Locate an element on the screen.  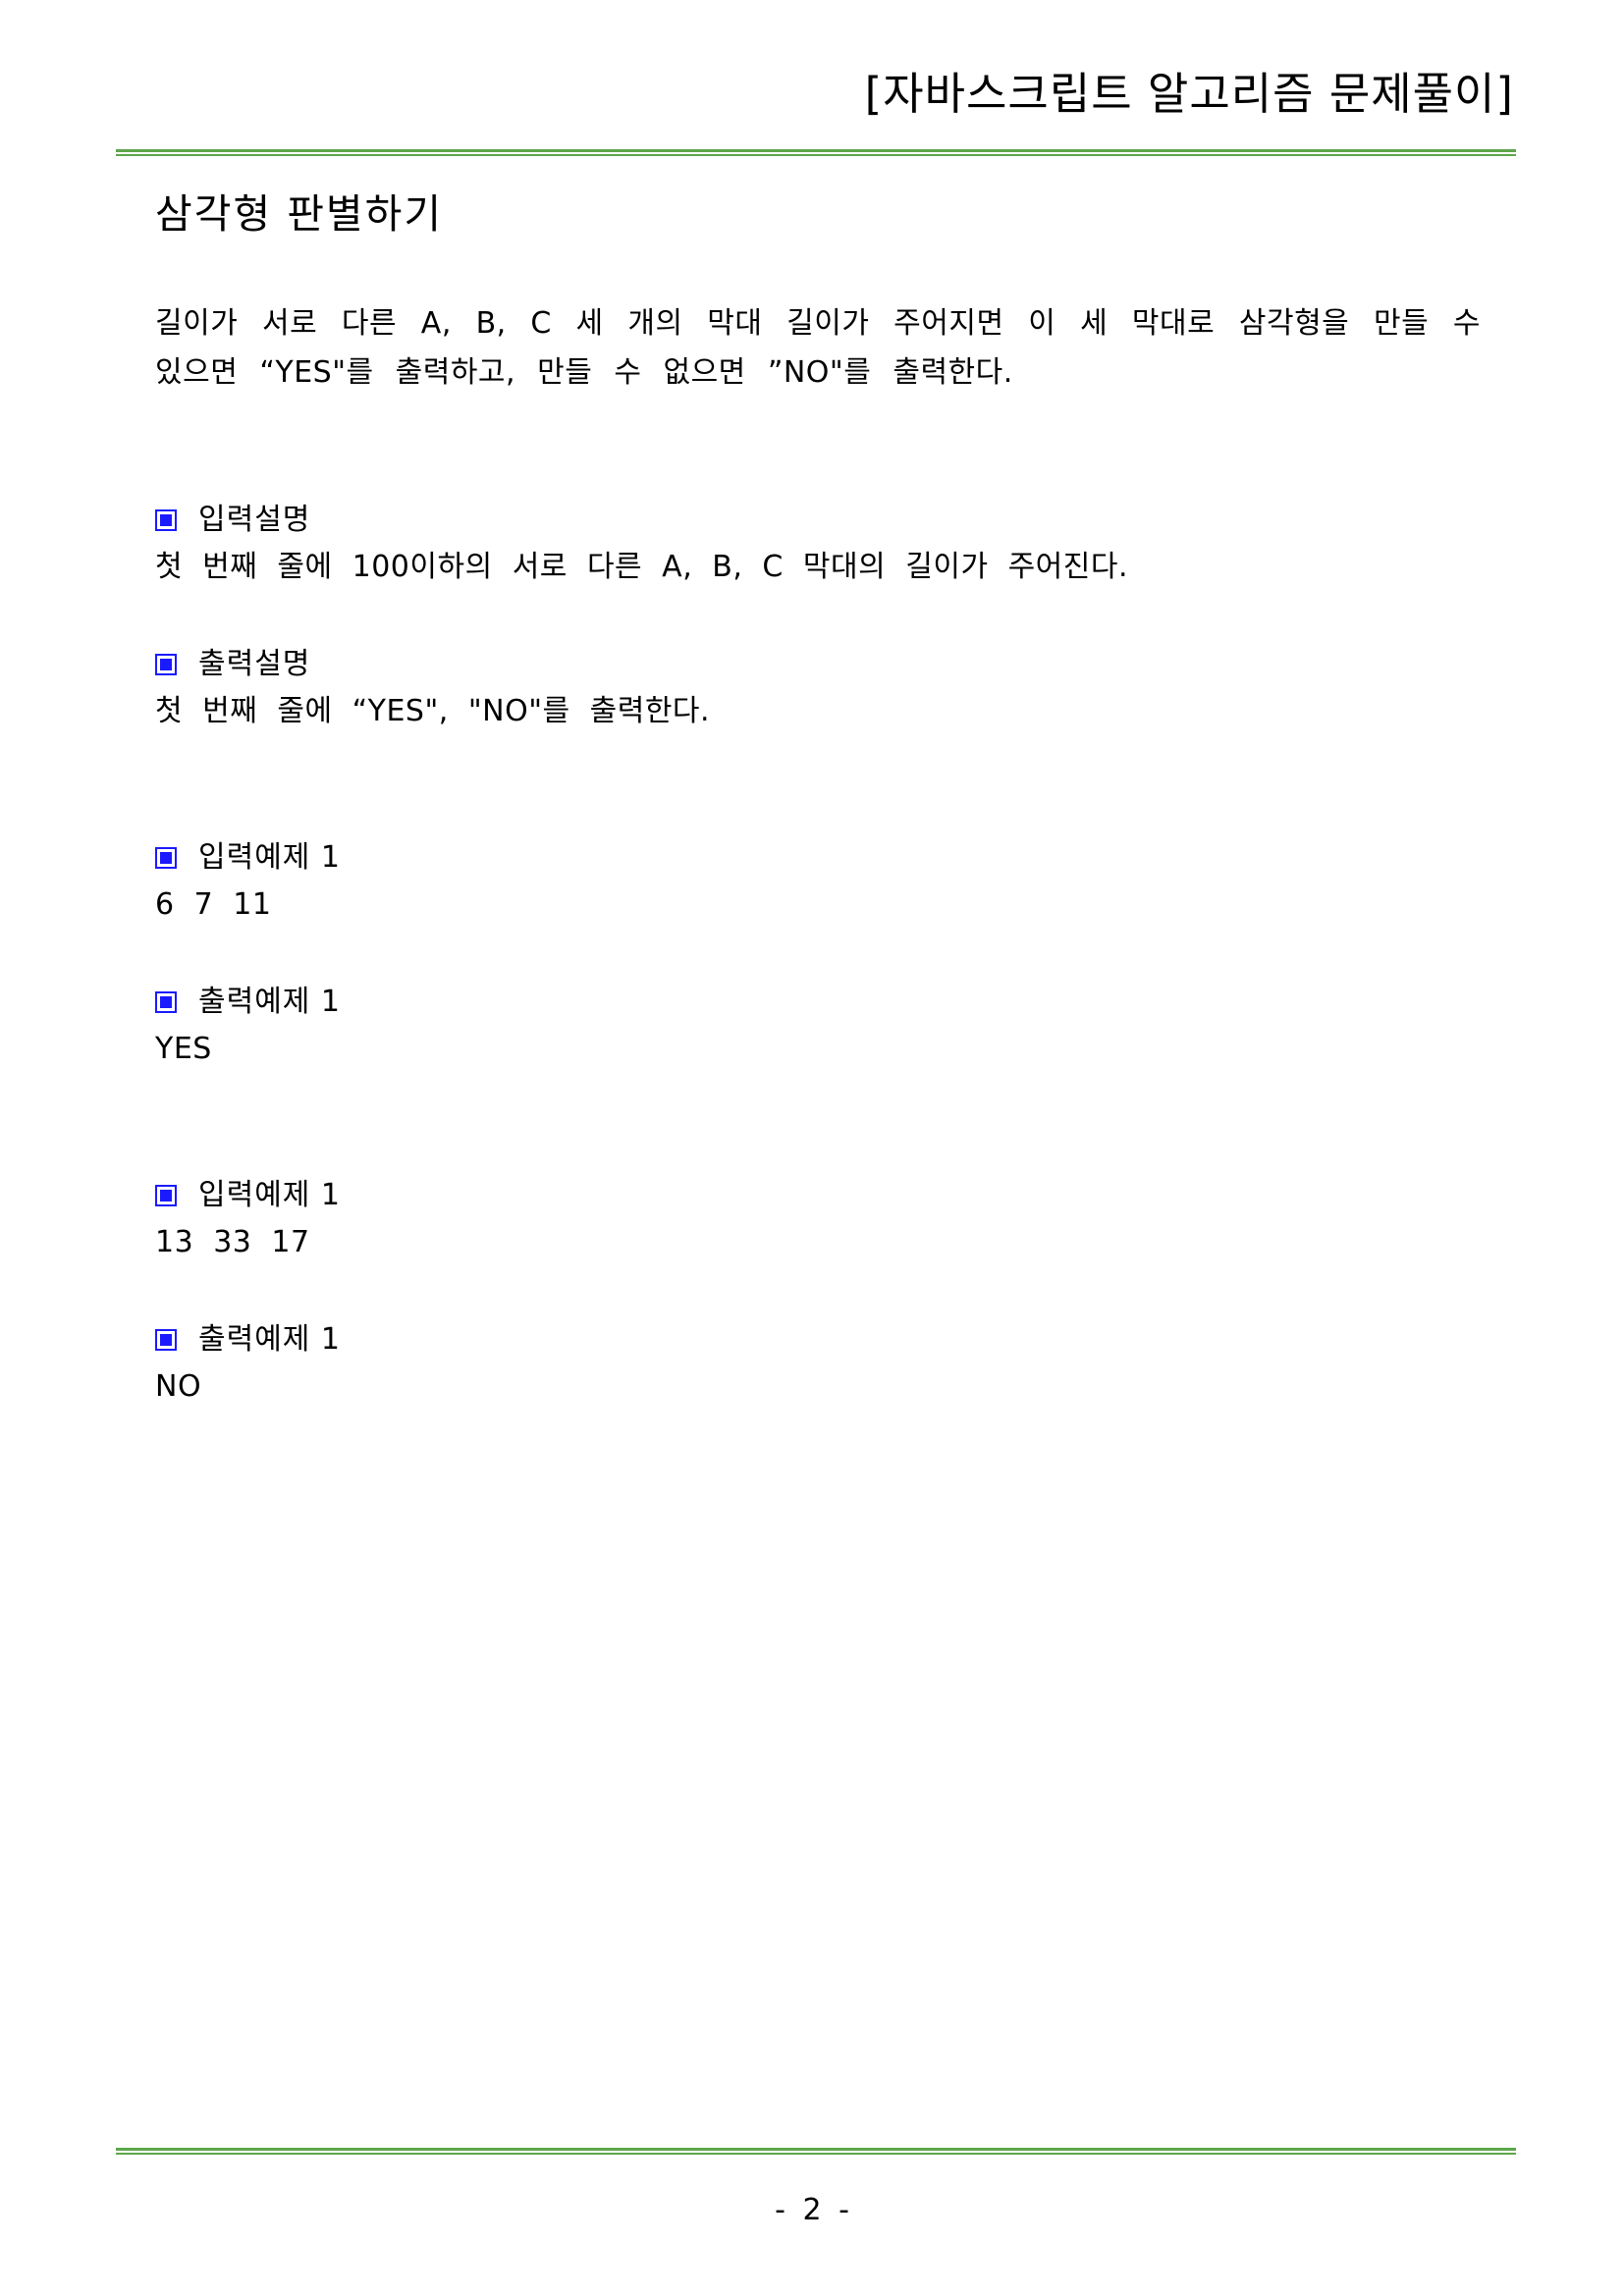
section-text: NO is located at coordinates (178, 1386).